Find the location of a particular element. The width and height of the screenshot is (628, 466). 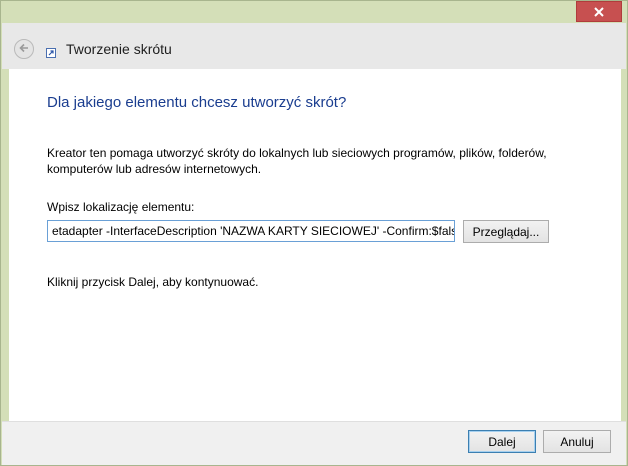

next-button-label: Dalej is located at coordinates (502, 441).